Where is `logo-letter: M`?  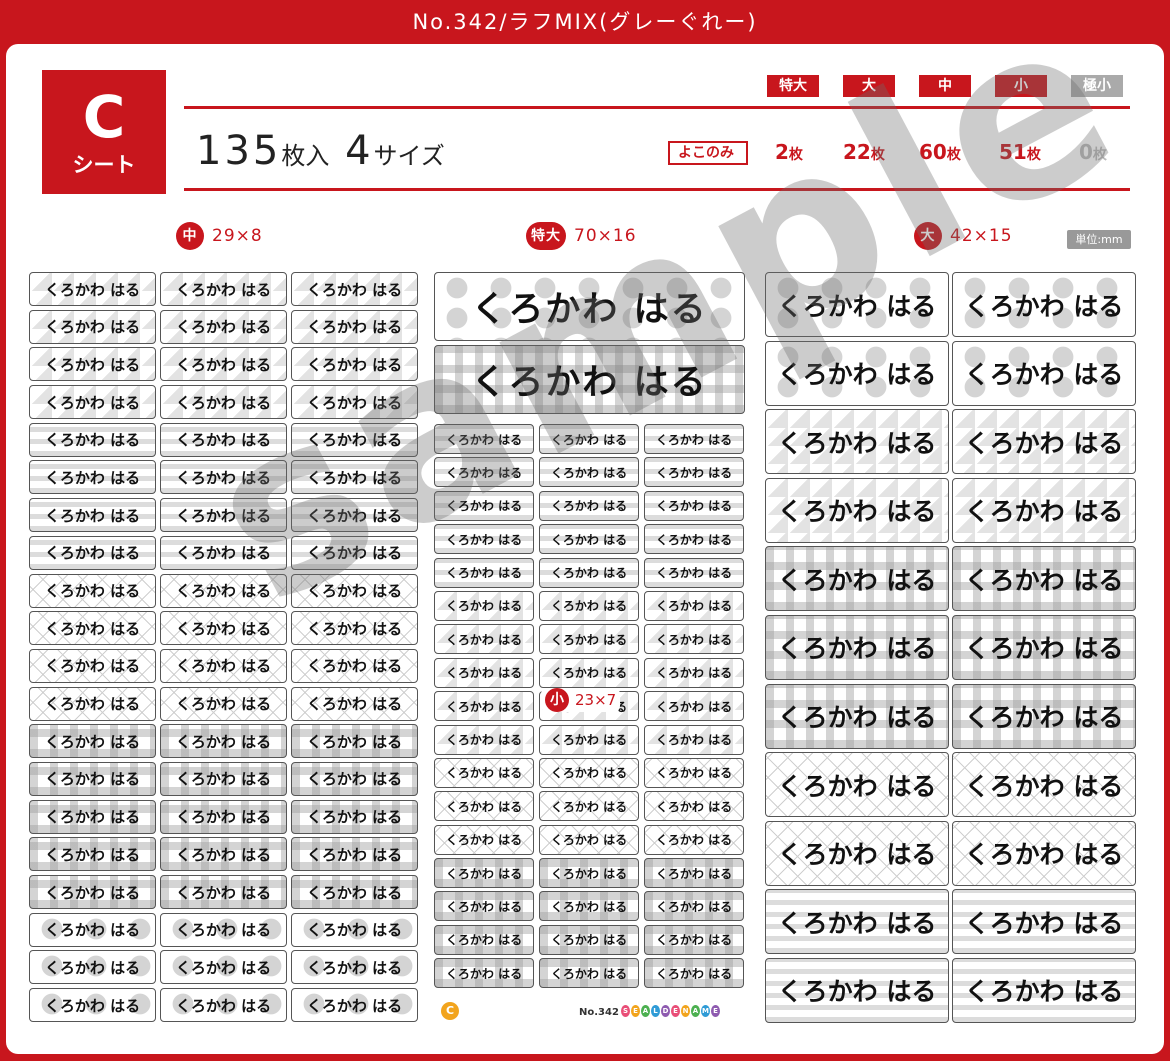 logo-letter: M is located at coordinates (705, 1011).